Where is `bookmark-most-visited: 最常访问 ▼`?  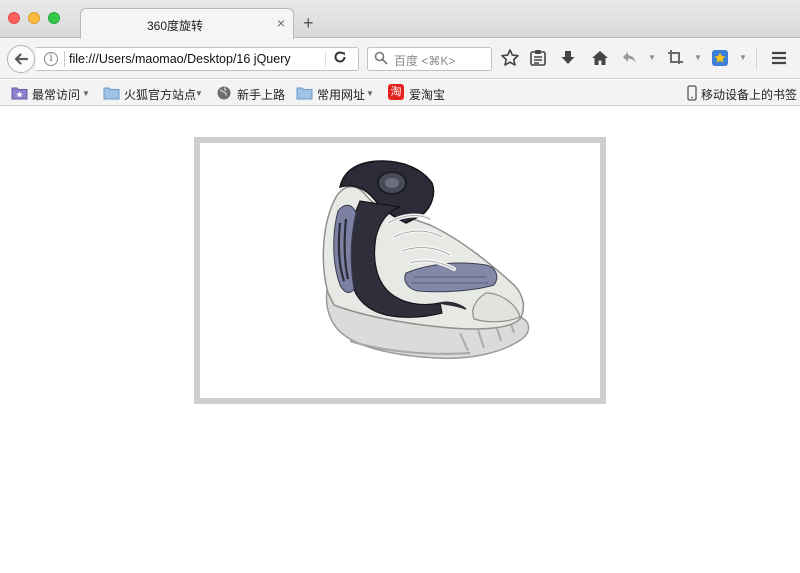
bookmark-most-visited: 最常访问 ▼ is located at coordinates (51, 93).